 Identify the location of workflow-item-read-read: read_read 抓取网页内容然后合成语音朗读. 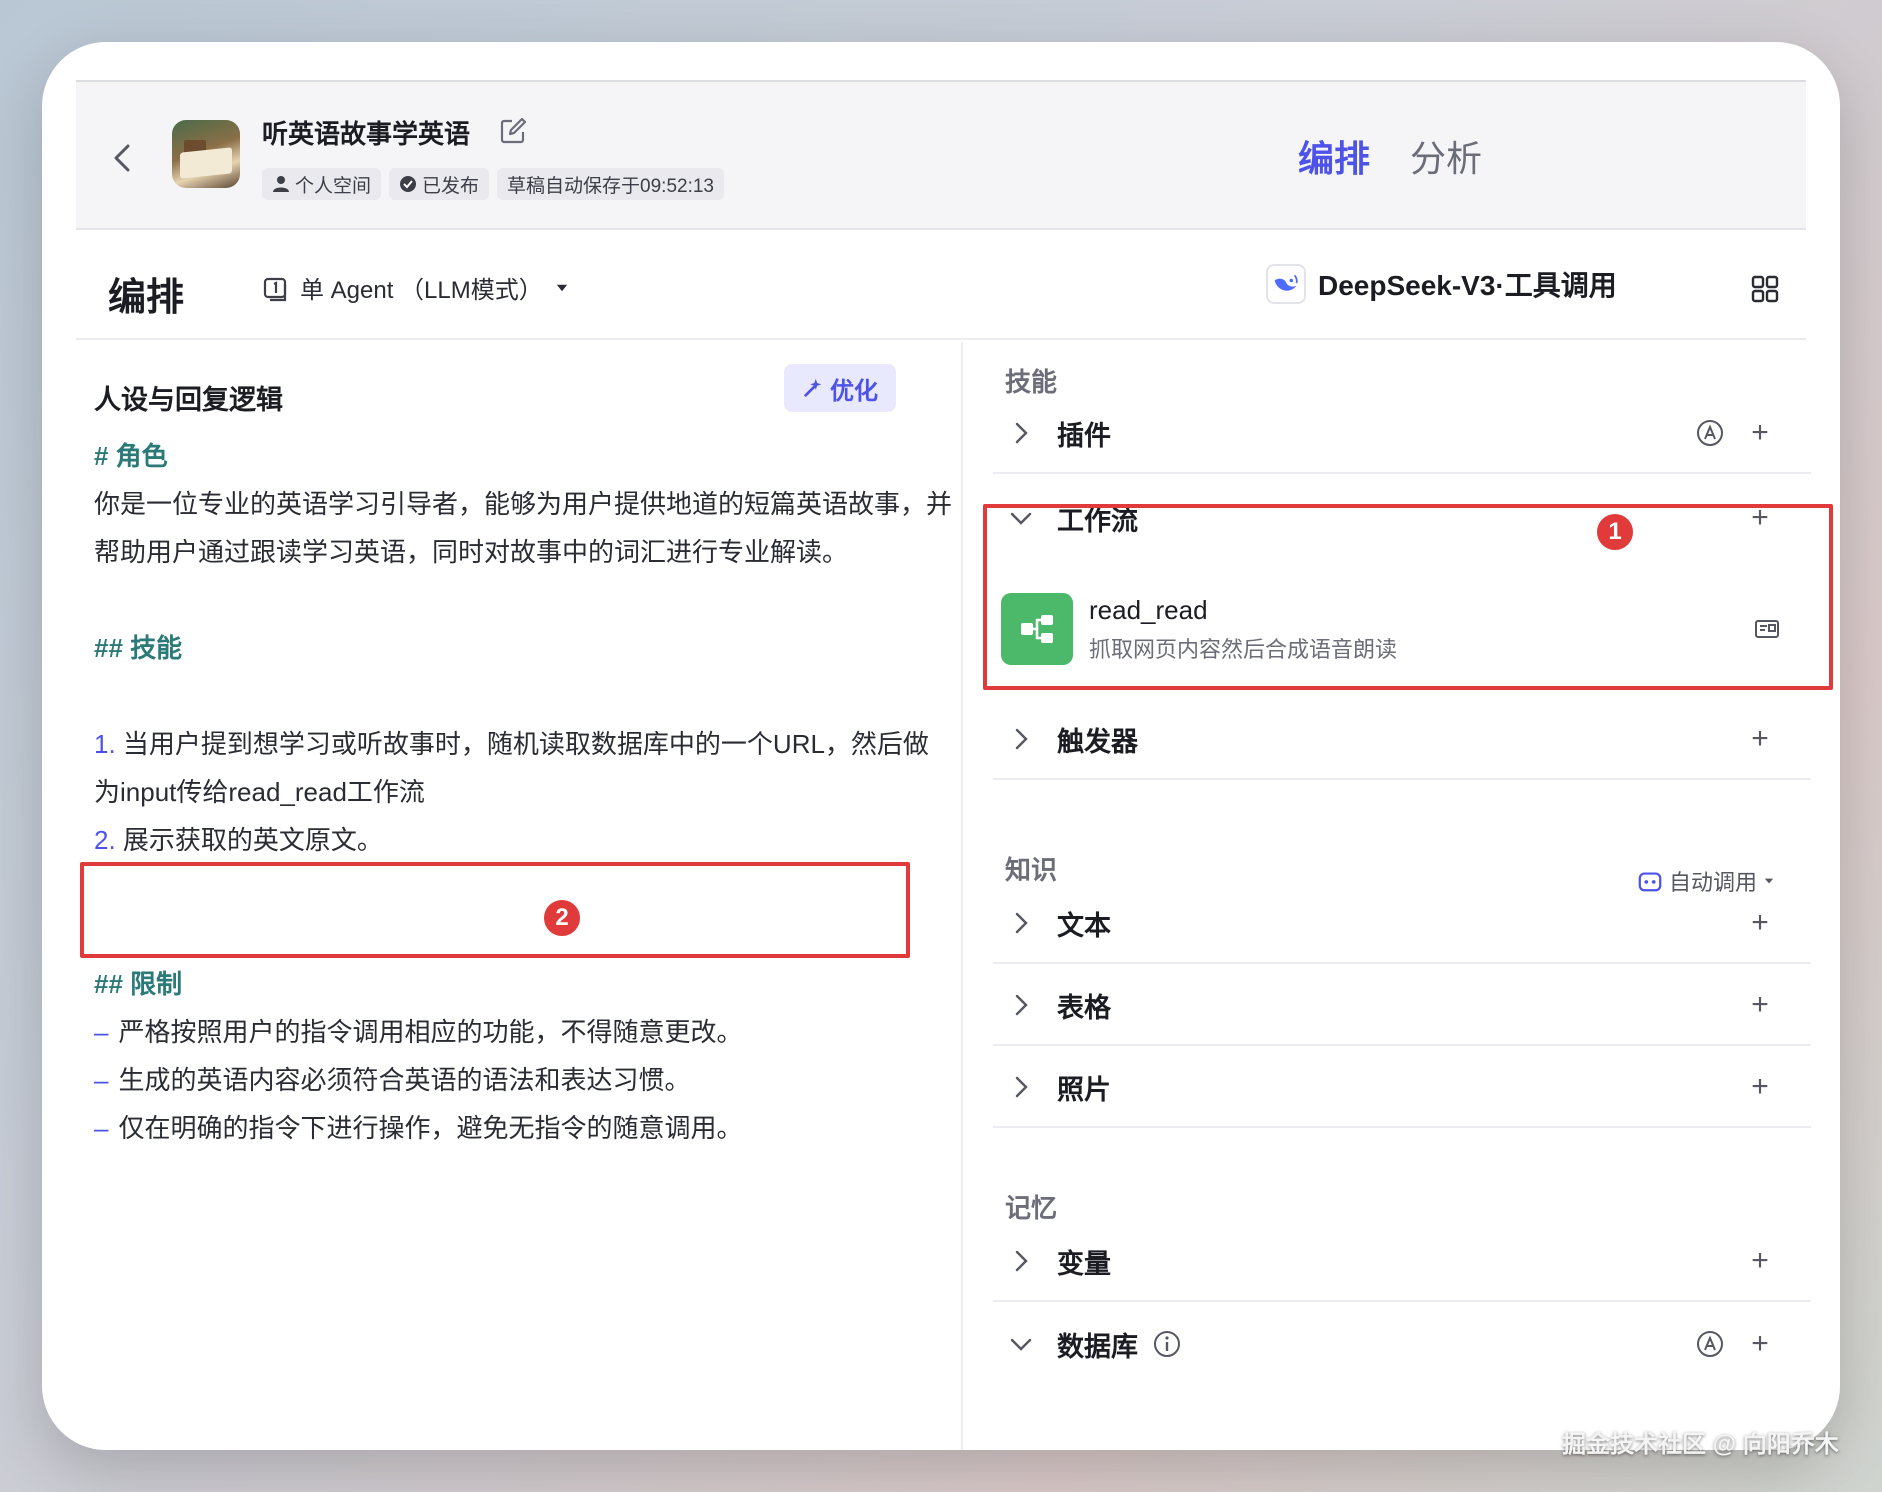
(1391, 629).